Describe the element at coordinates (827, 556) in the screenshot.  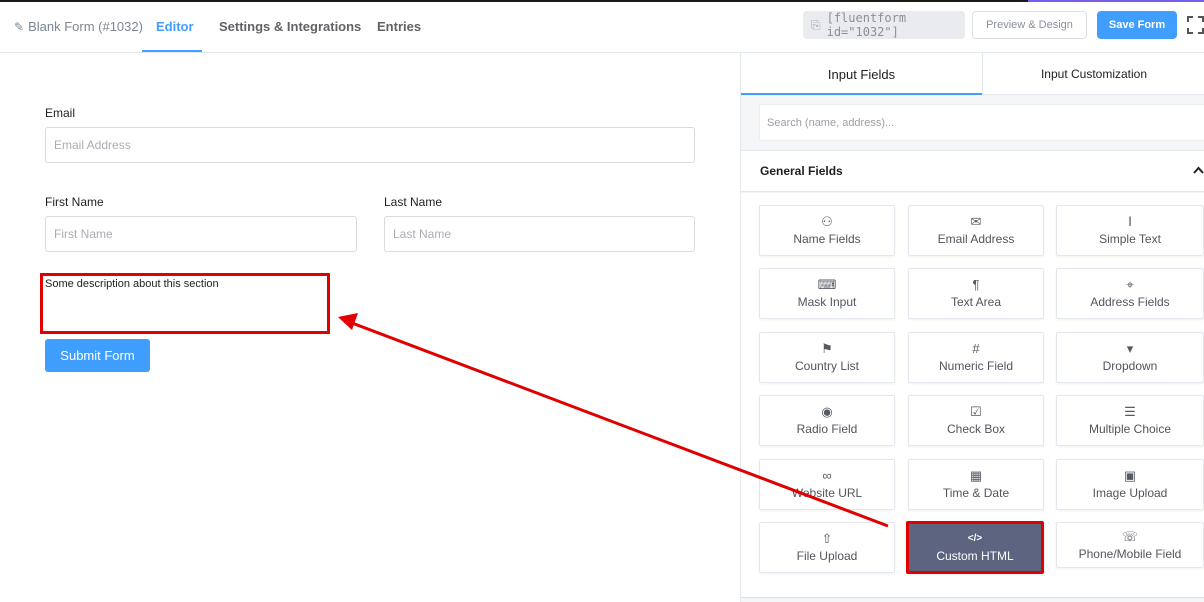
I see `field-card-label: File Upload` at that location.